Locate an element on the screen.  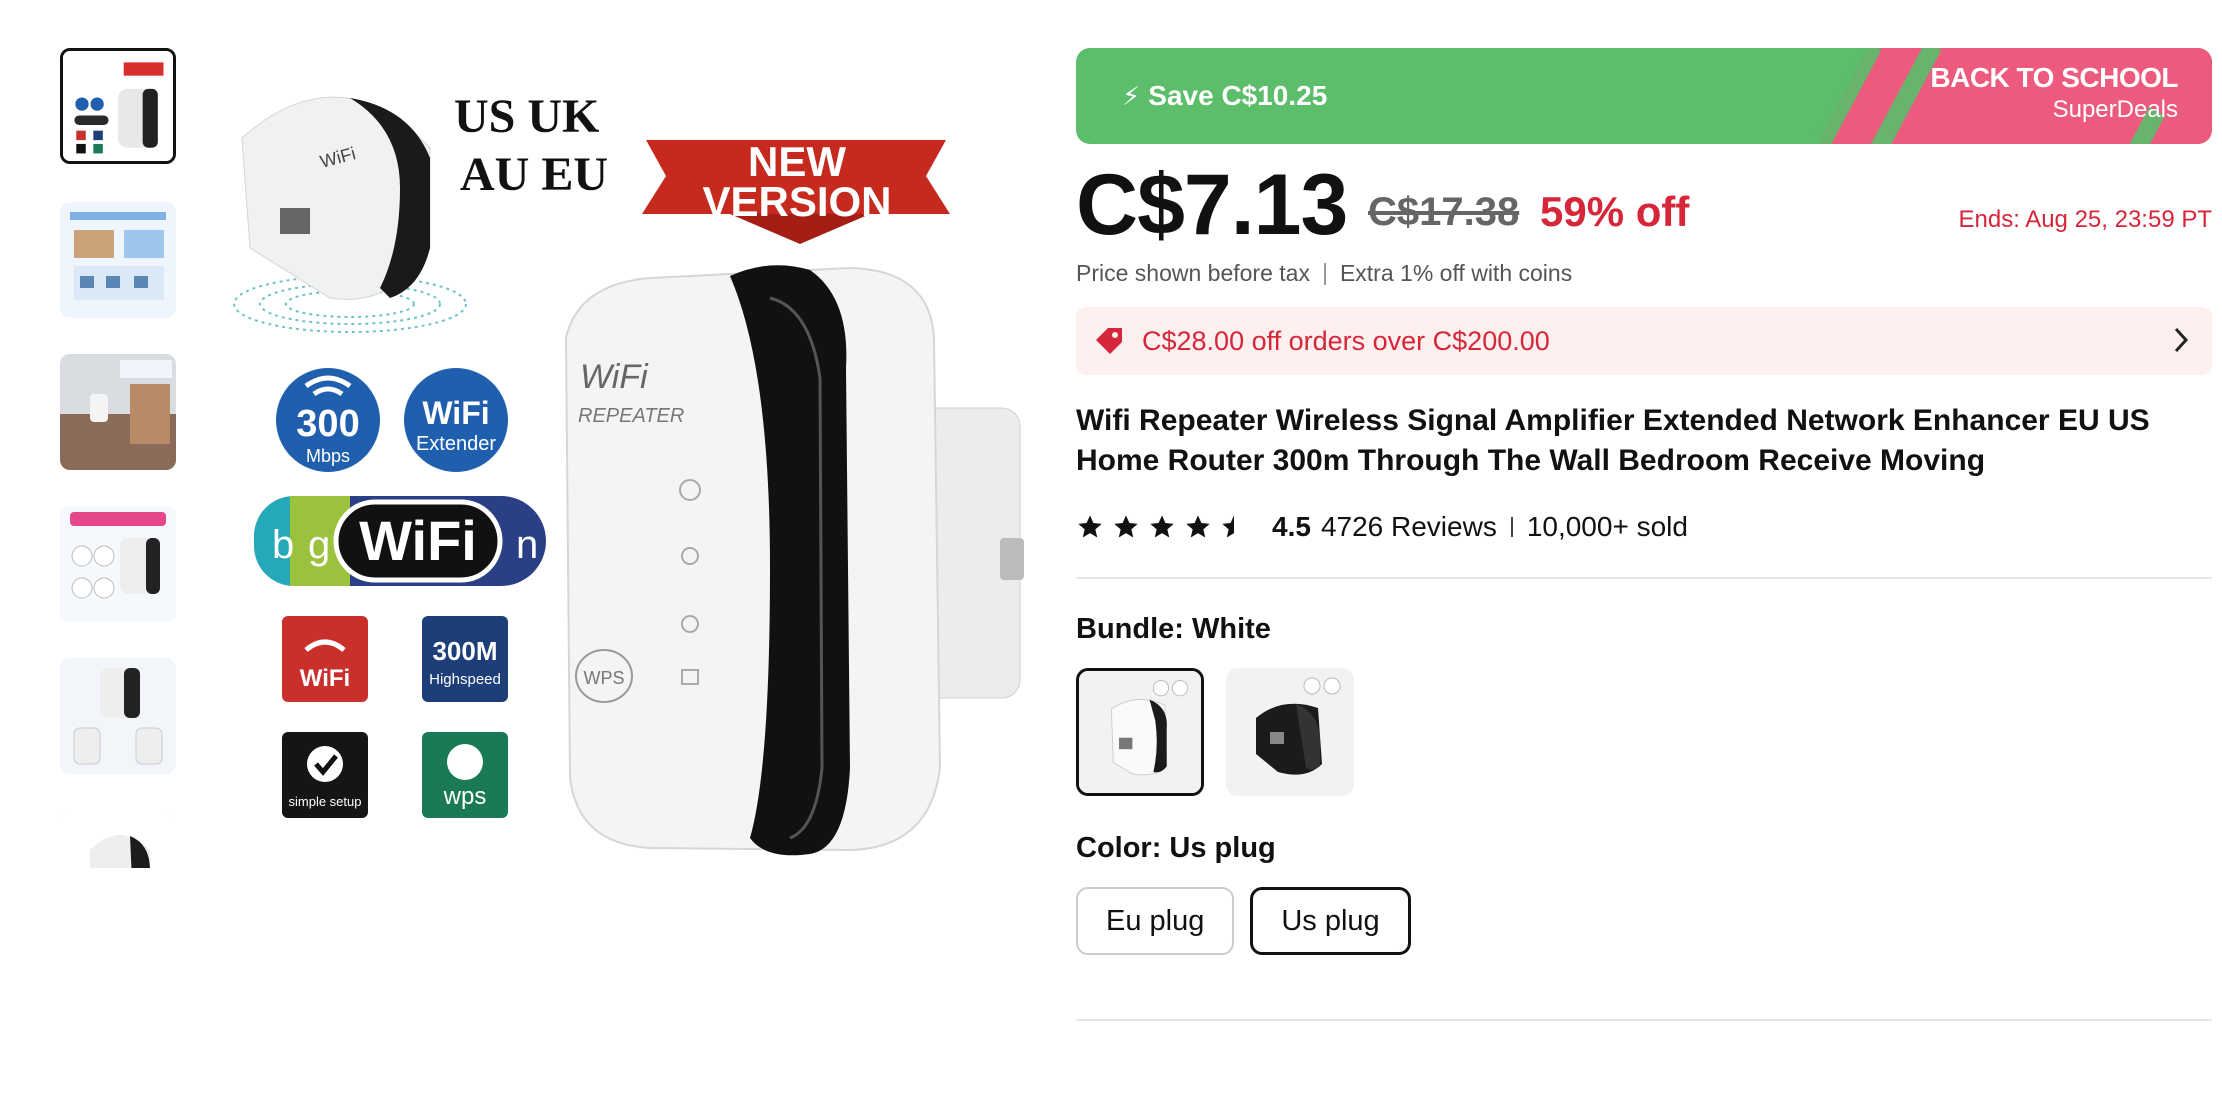
bundle-option-black is located at coordinates (1290, 732).